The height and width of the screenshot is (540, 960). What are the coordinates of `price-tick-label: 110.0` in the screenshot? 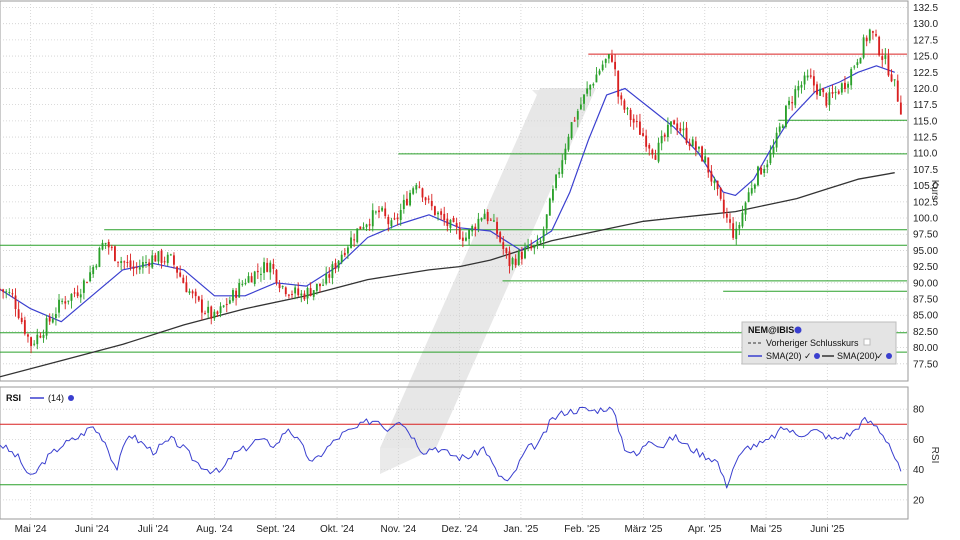 It's located at (925, 154).